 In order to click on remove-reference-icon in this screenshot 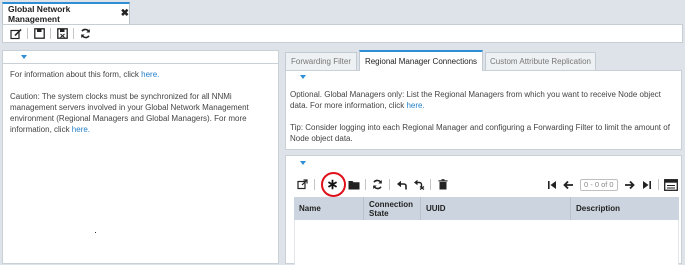, I will do `click(418, 184)`.